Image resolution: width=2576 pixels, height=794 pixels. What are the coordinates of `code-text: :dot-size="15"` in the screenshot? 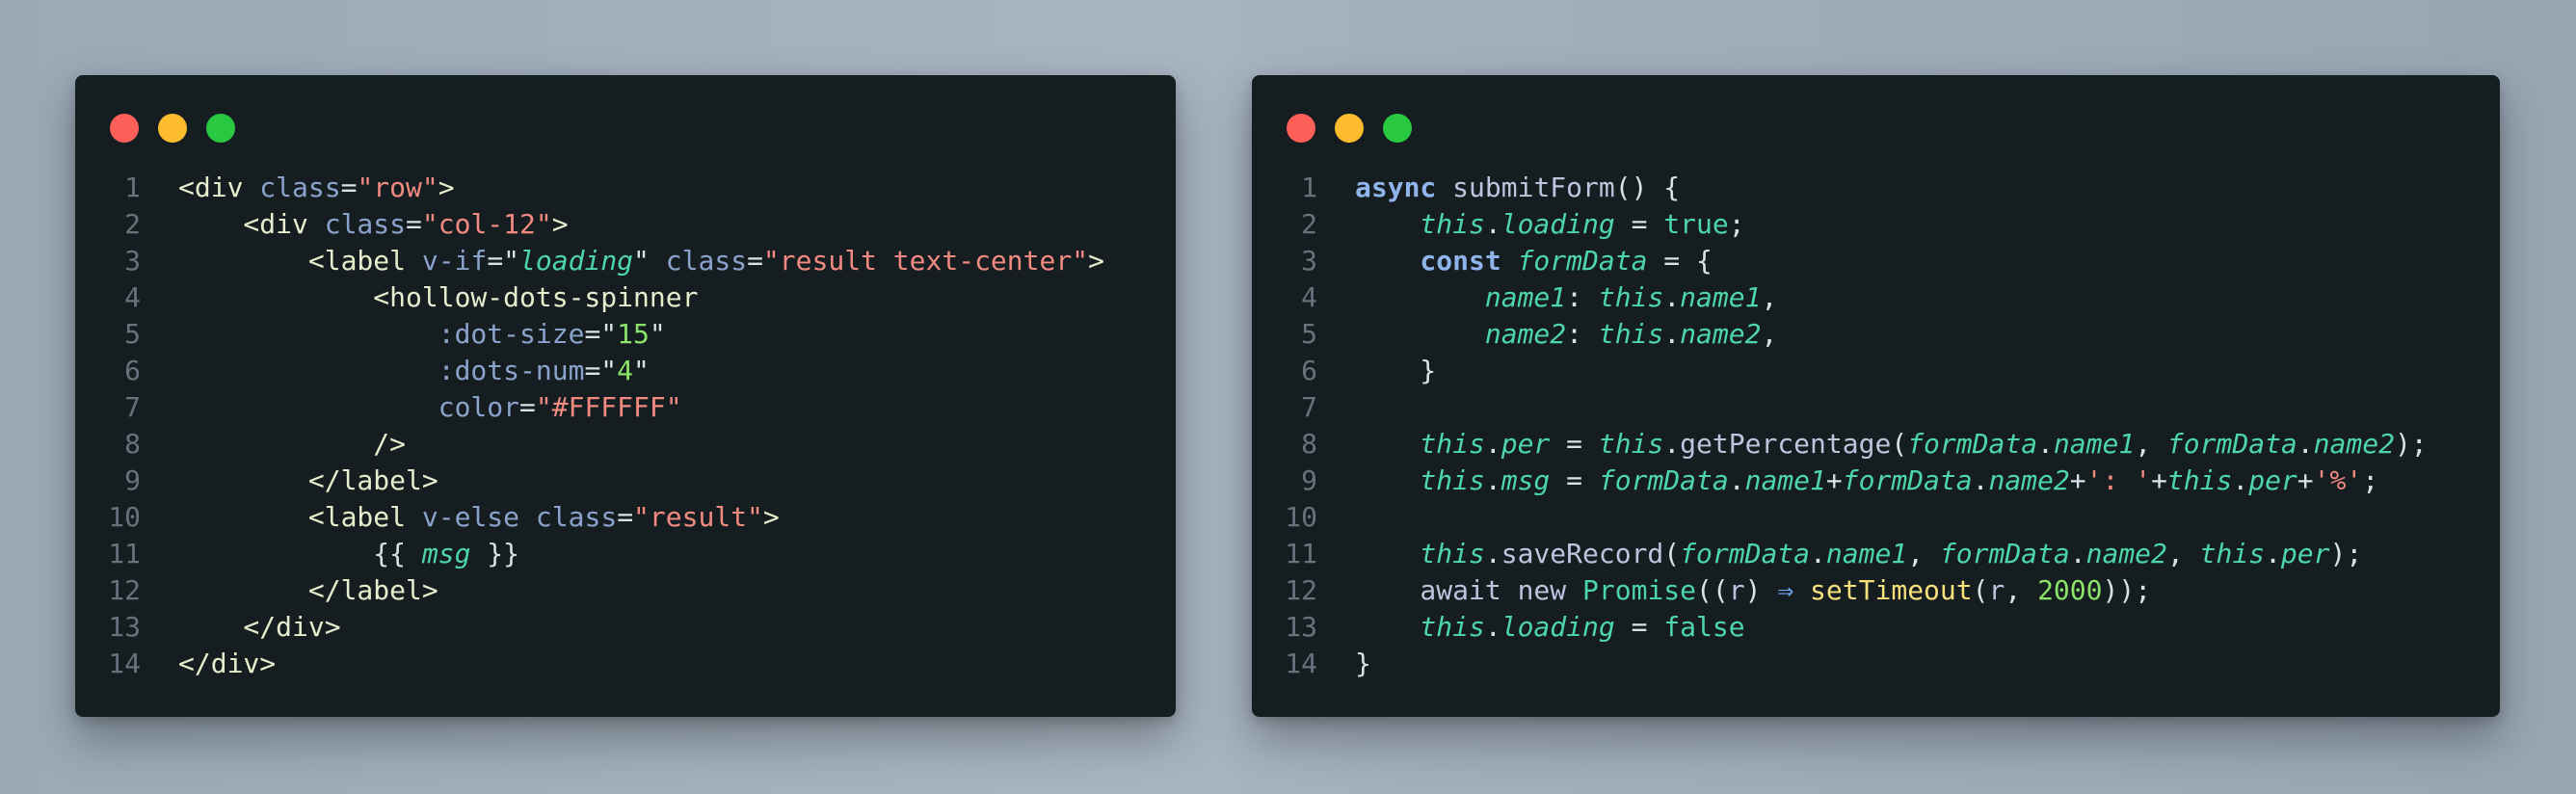 It's located at (422, 335).